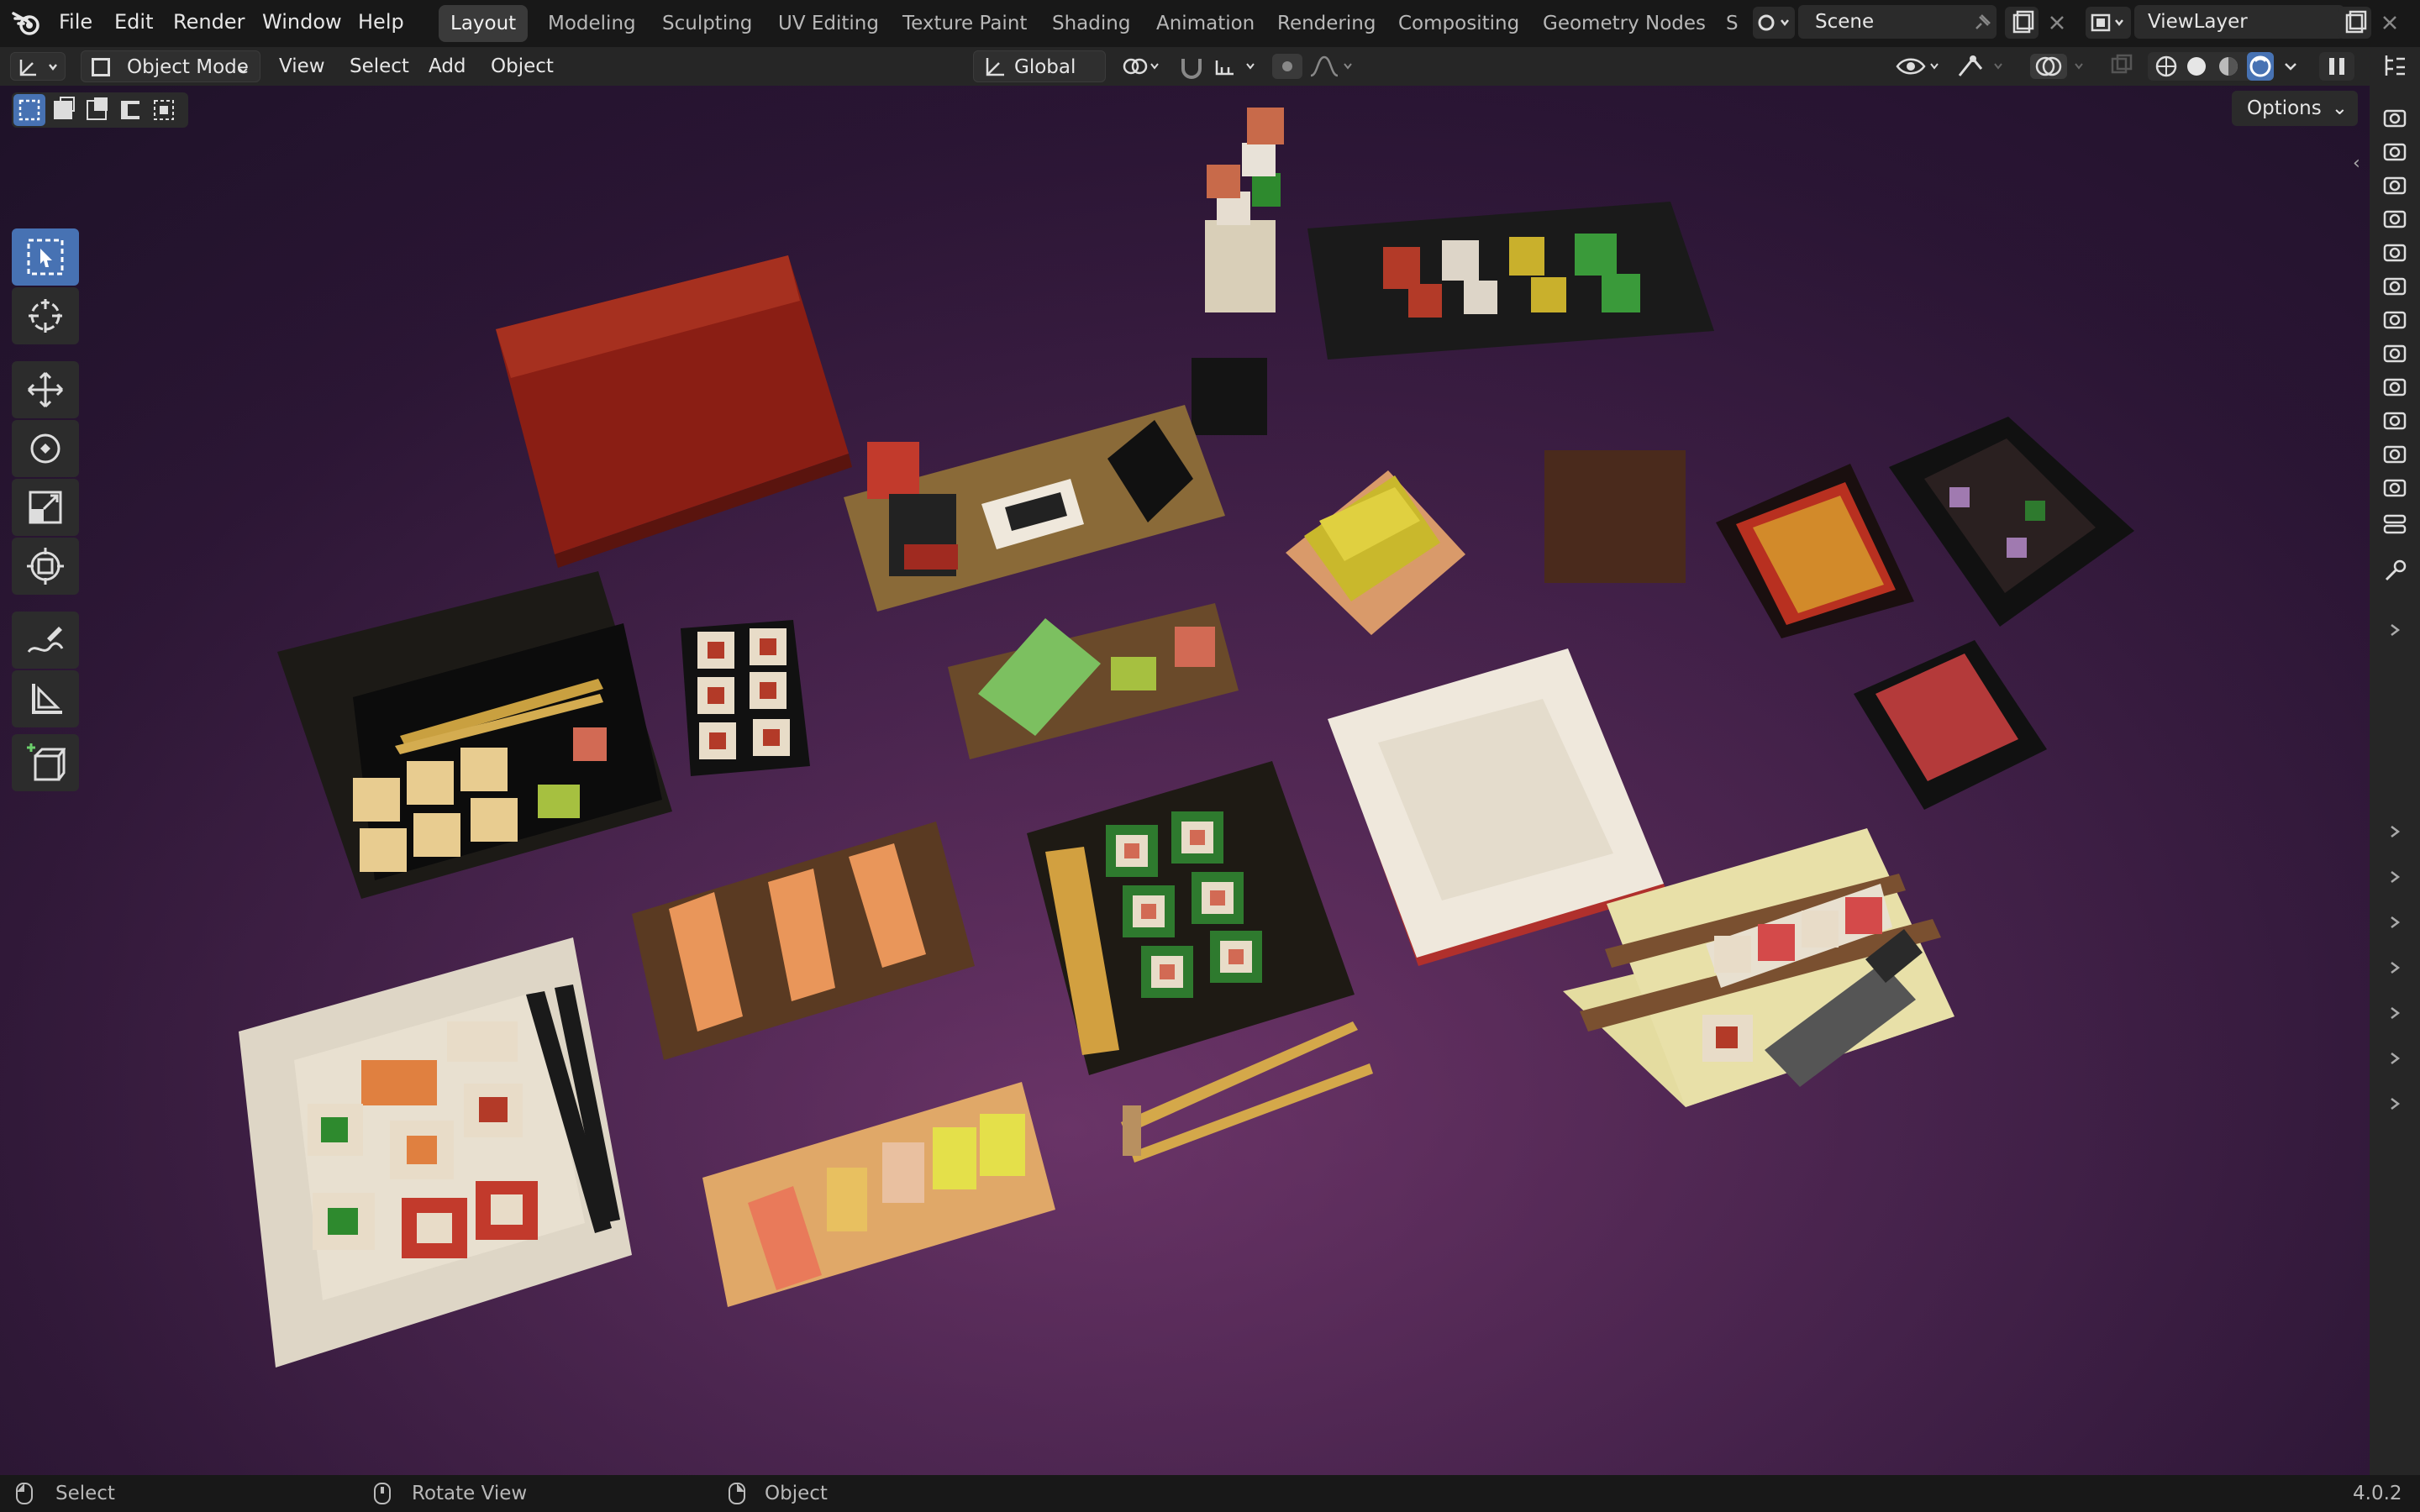  I want to click on overlays-icon, so click(2060, 66).